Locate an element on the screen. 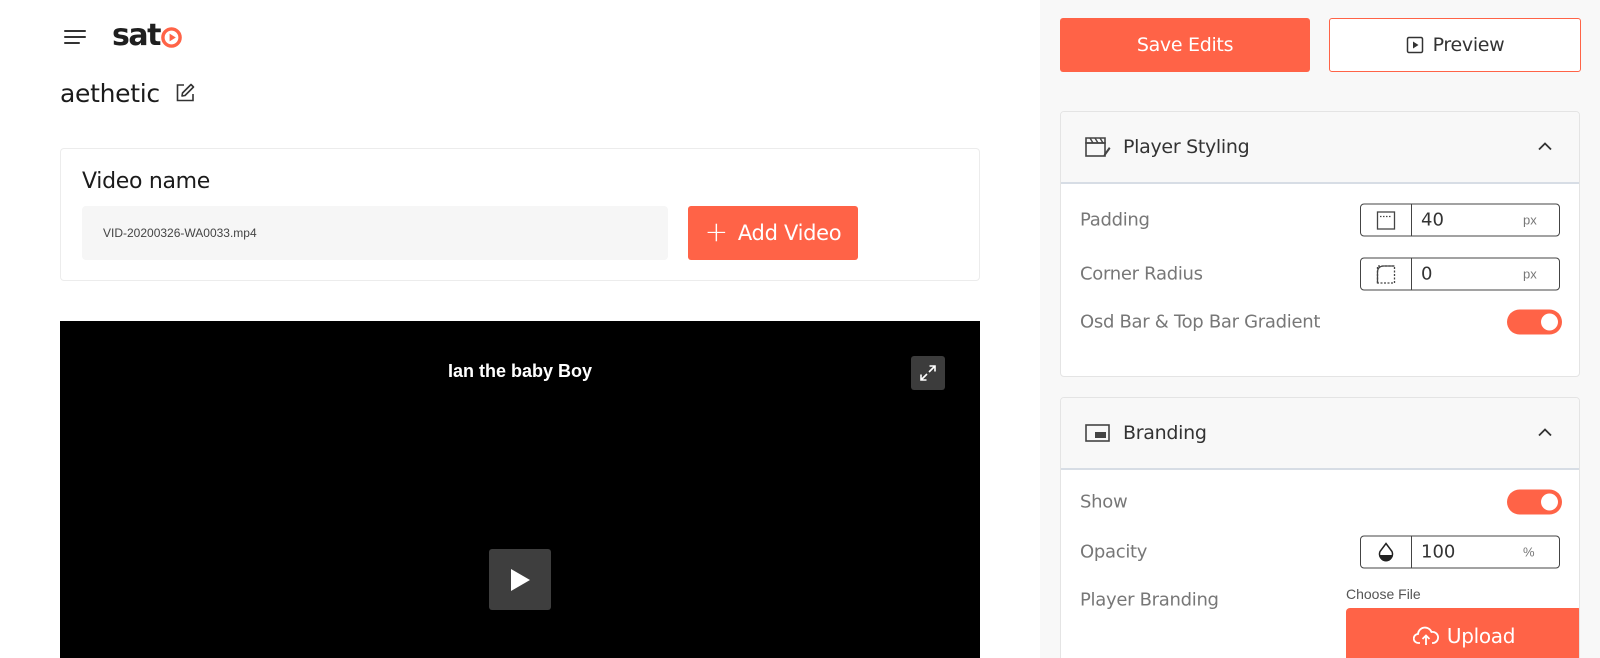  project-name: aethetic is located at coordinates (110, 93).